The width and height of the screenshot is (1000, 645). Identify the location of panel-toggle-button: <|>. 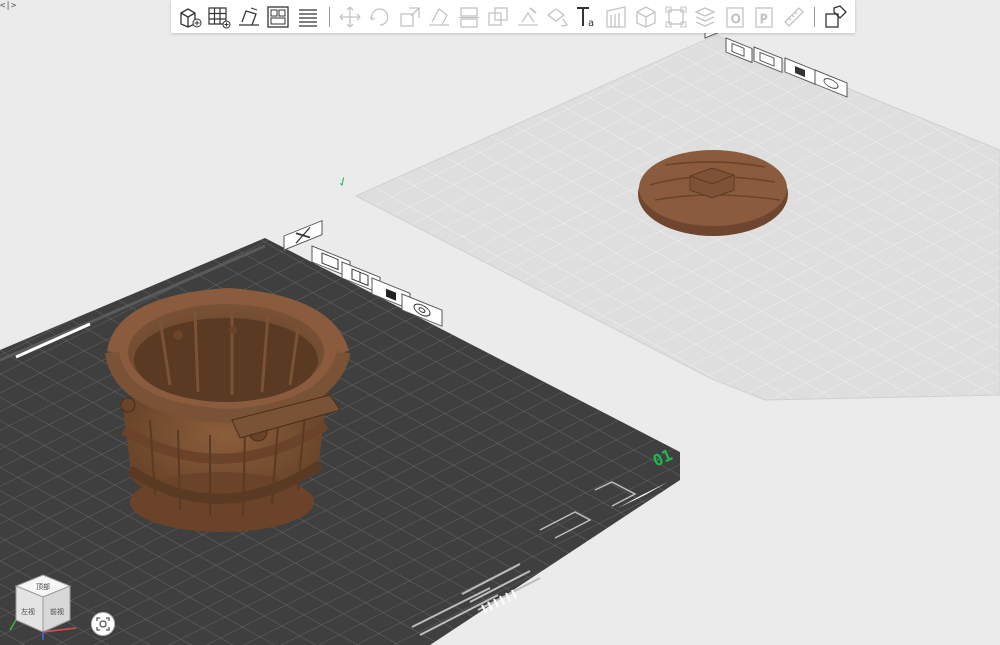
(8, 6).